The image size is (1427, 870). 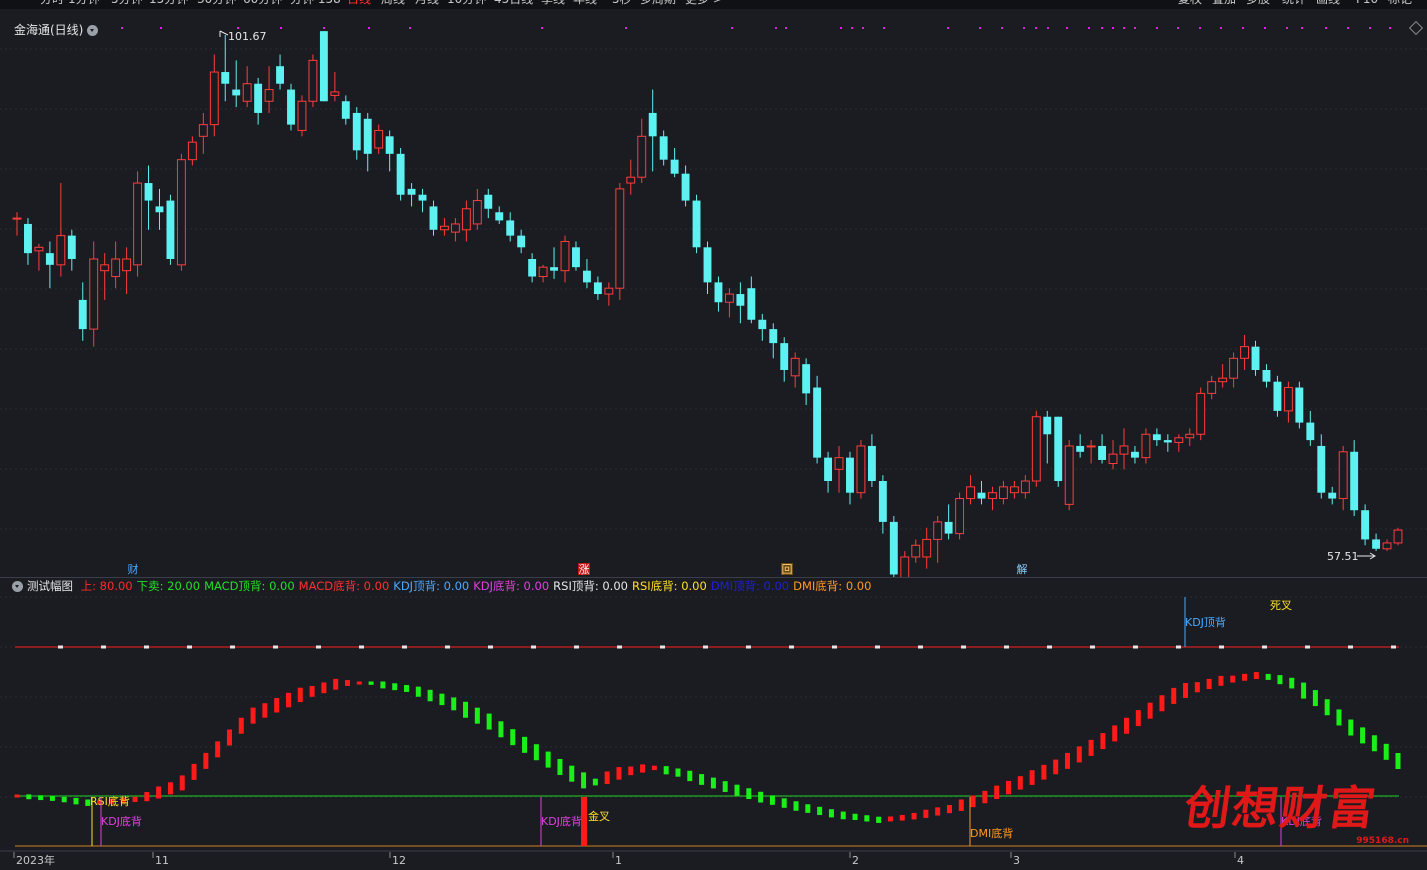 What do you see at coordinates (704, 2) in the screenshot?
I see `period-tab: 更多 >` at bounding box center [704, 2].